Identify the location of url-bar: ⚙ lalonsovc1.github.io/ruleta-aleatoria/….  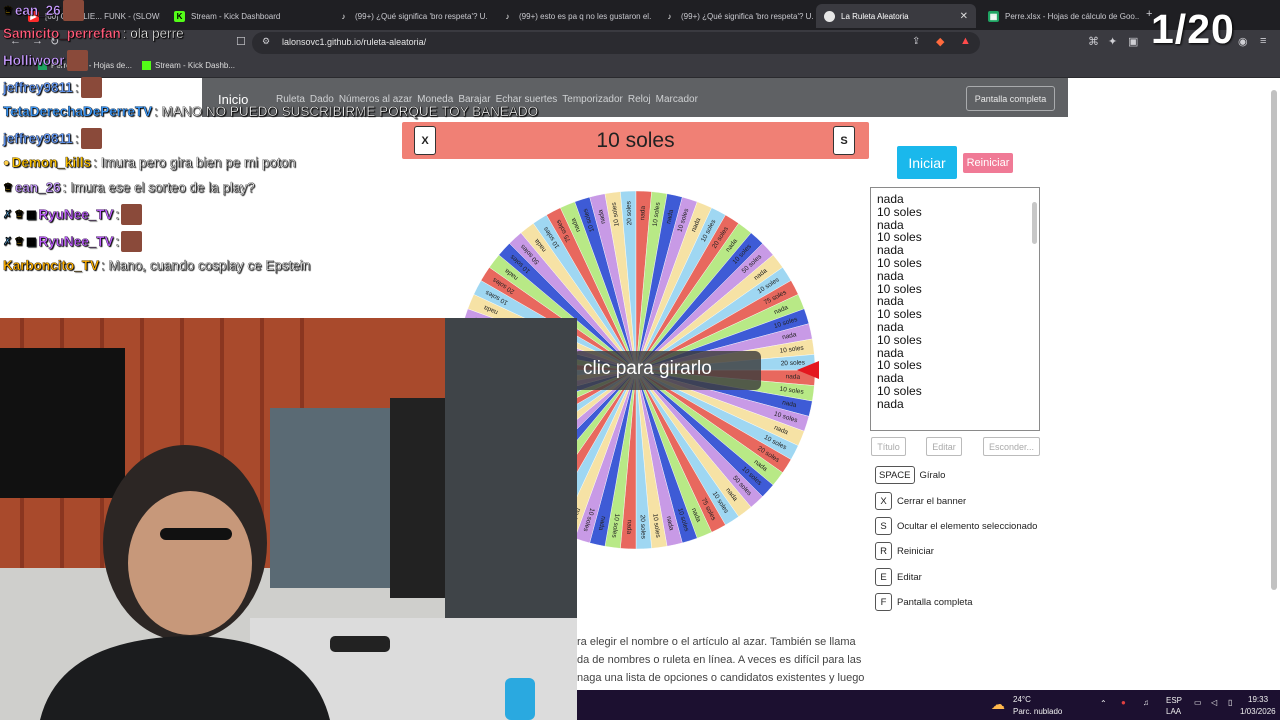
(616, 43).